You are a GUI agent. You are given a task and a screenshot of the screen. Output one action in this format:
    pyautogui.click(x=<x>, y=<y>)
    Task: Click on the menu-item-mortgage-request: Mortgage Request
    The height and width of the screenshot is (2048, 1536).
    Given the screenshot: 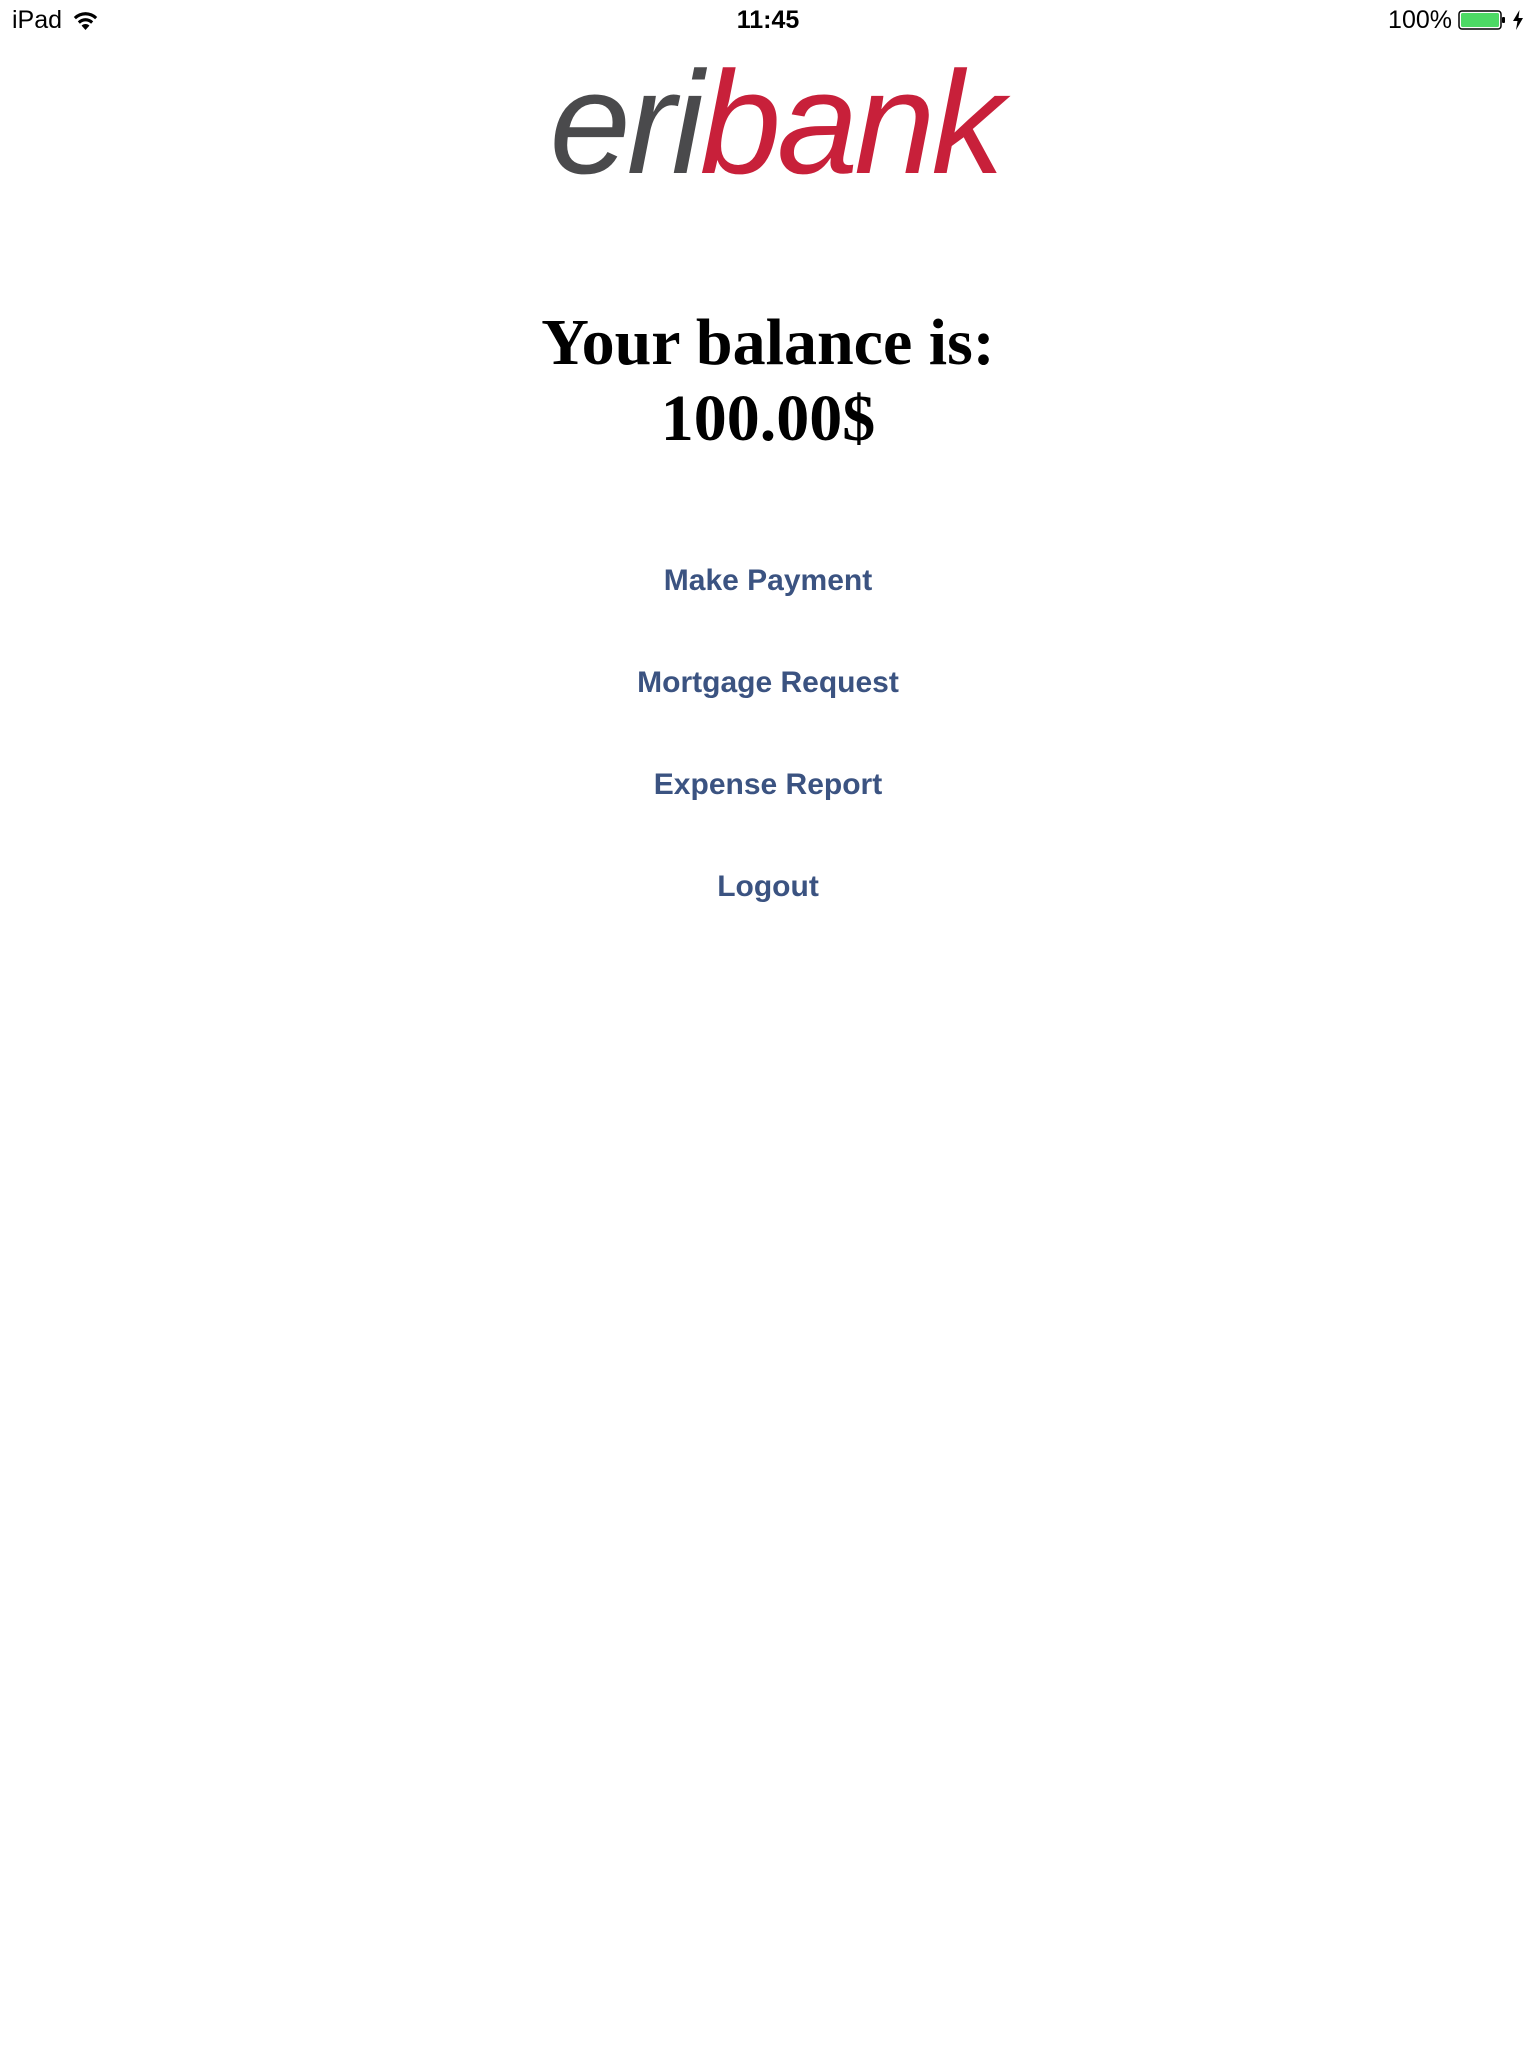 What is the action you would take?
    pyautogui.click(x=768, y=708)
    